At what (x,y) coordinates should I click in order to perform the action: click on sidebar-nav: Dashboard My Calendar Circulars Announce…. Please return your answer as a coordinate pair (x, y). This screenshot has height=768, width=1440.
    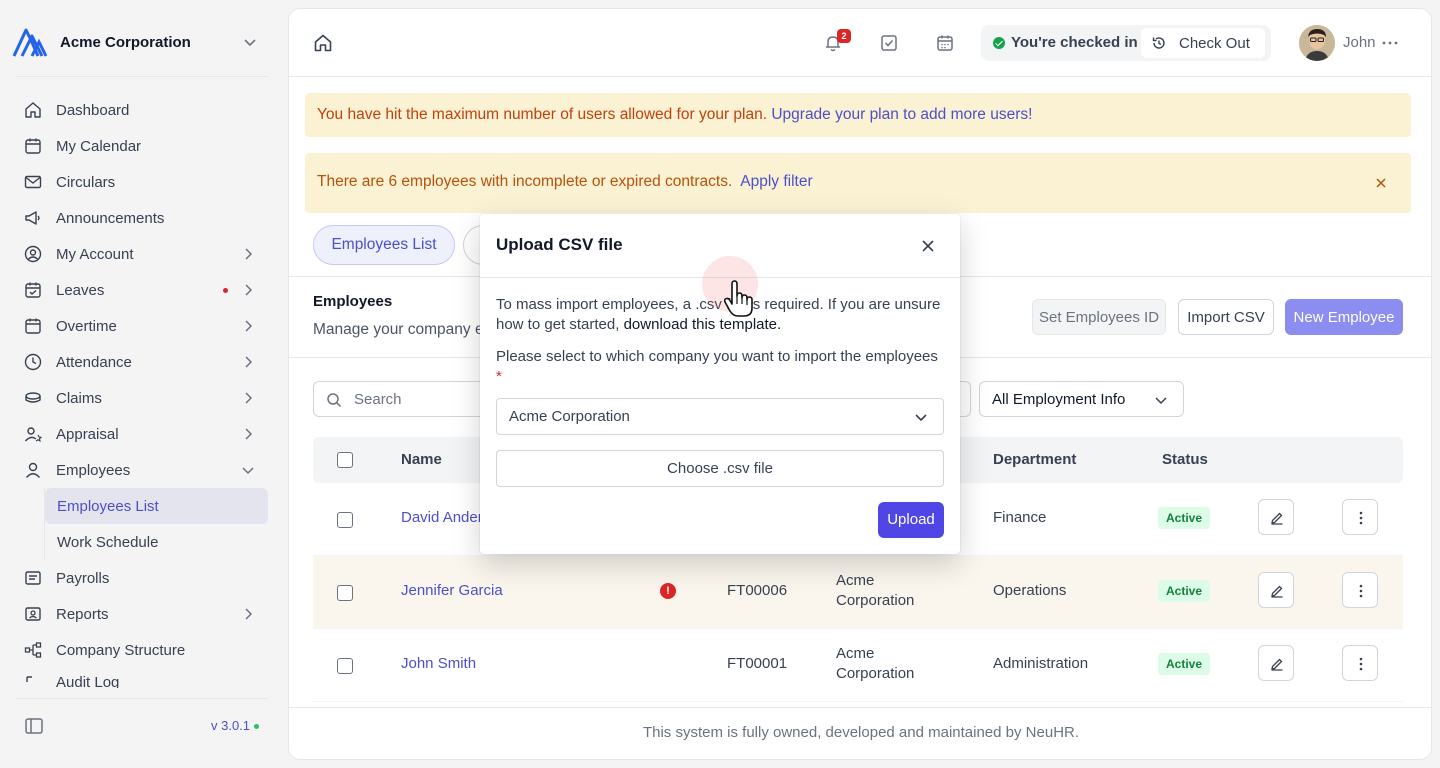
    Looking at the image, I should click on (142, 390).